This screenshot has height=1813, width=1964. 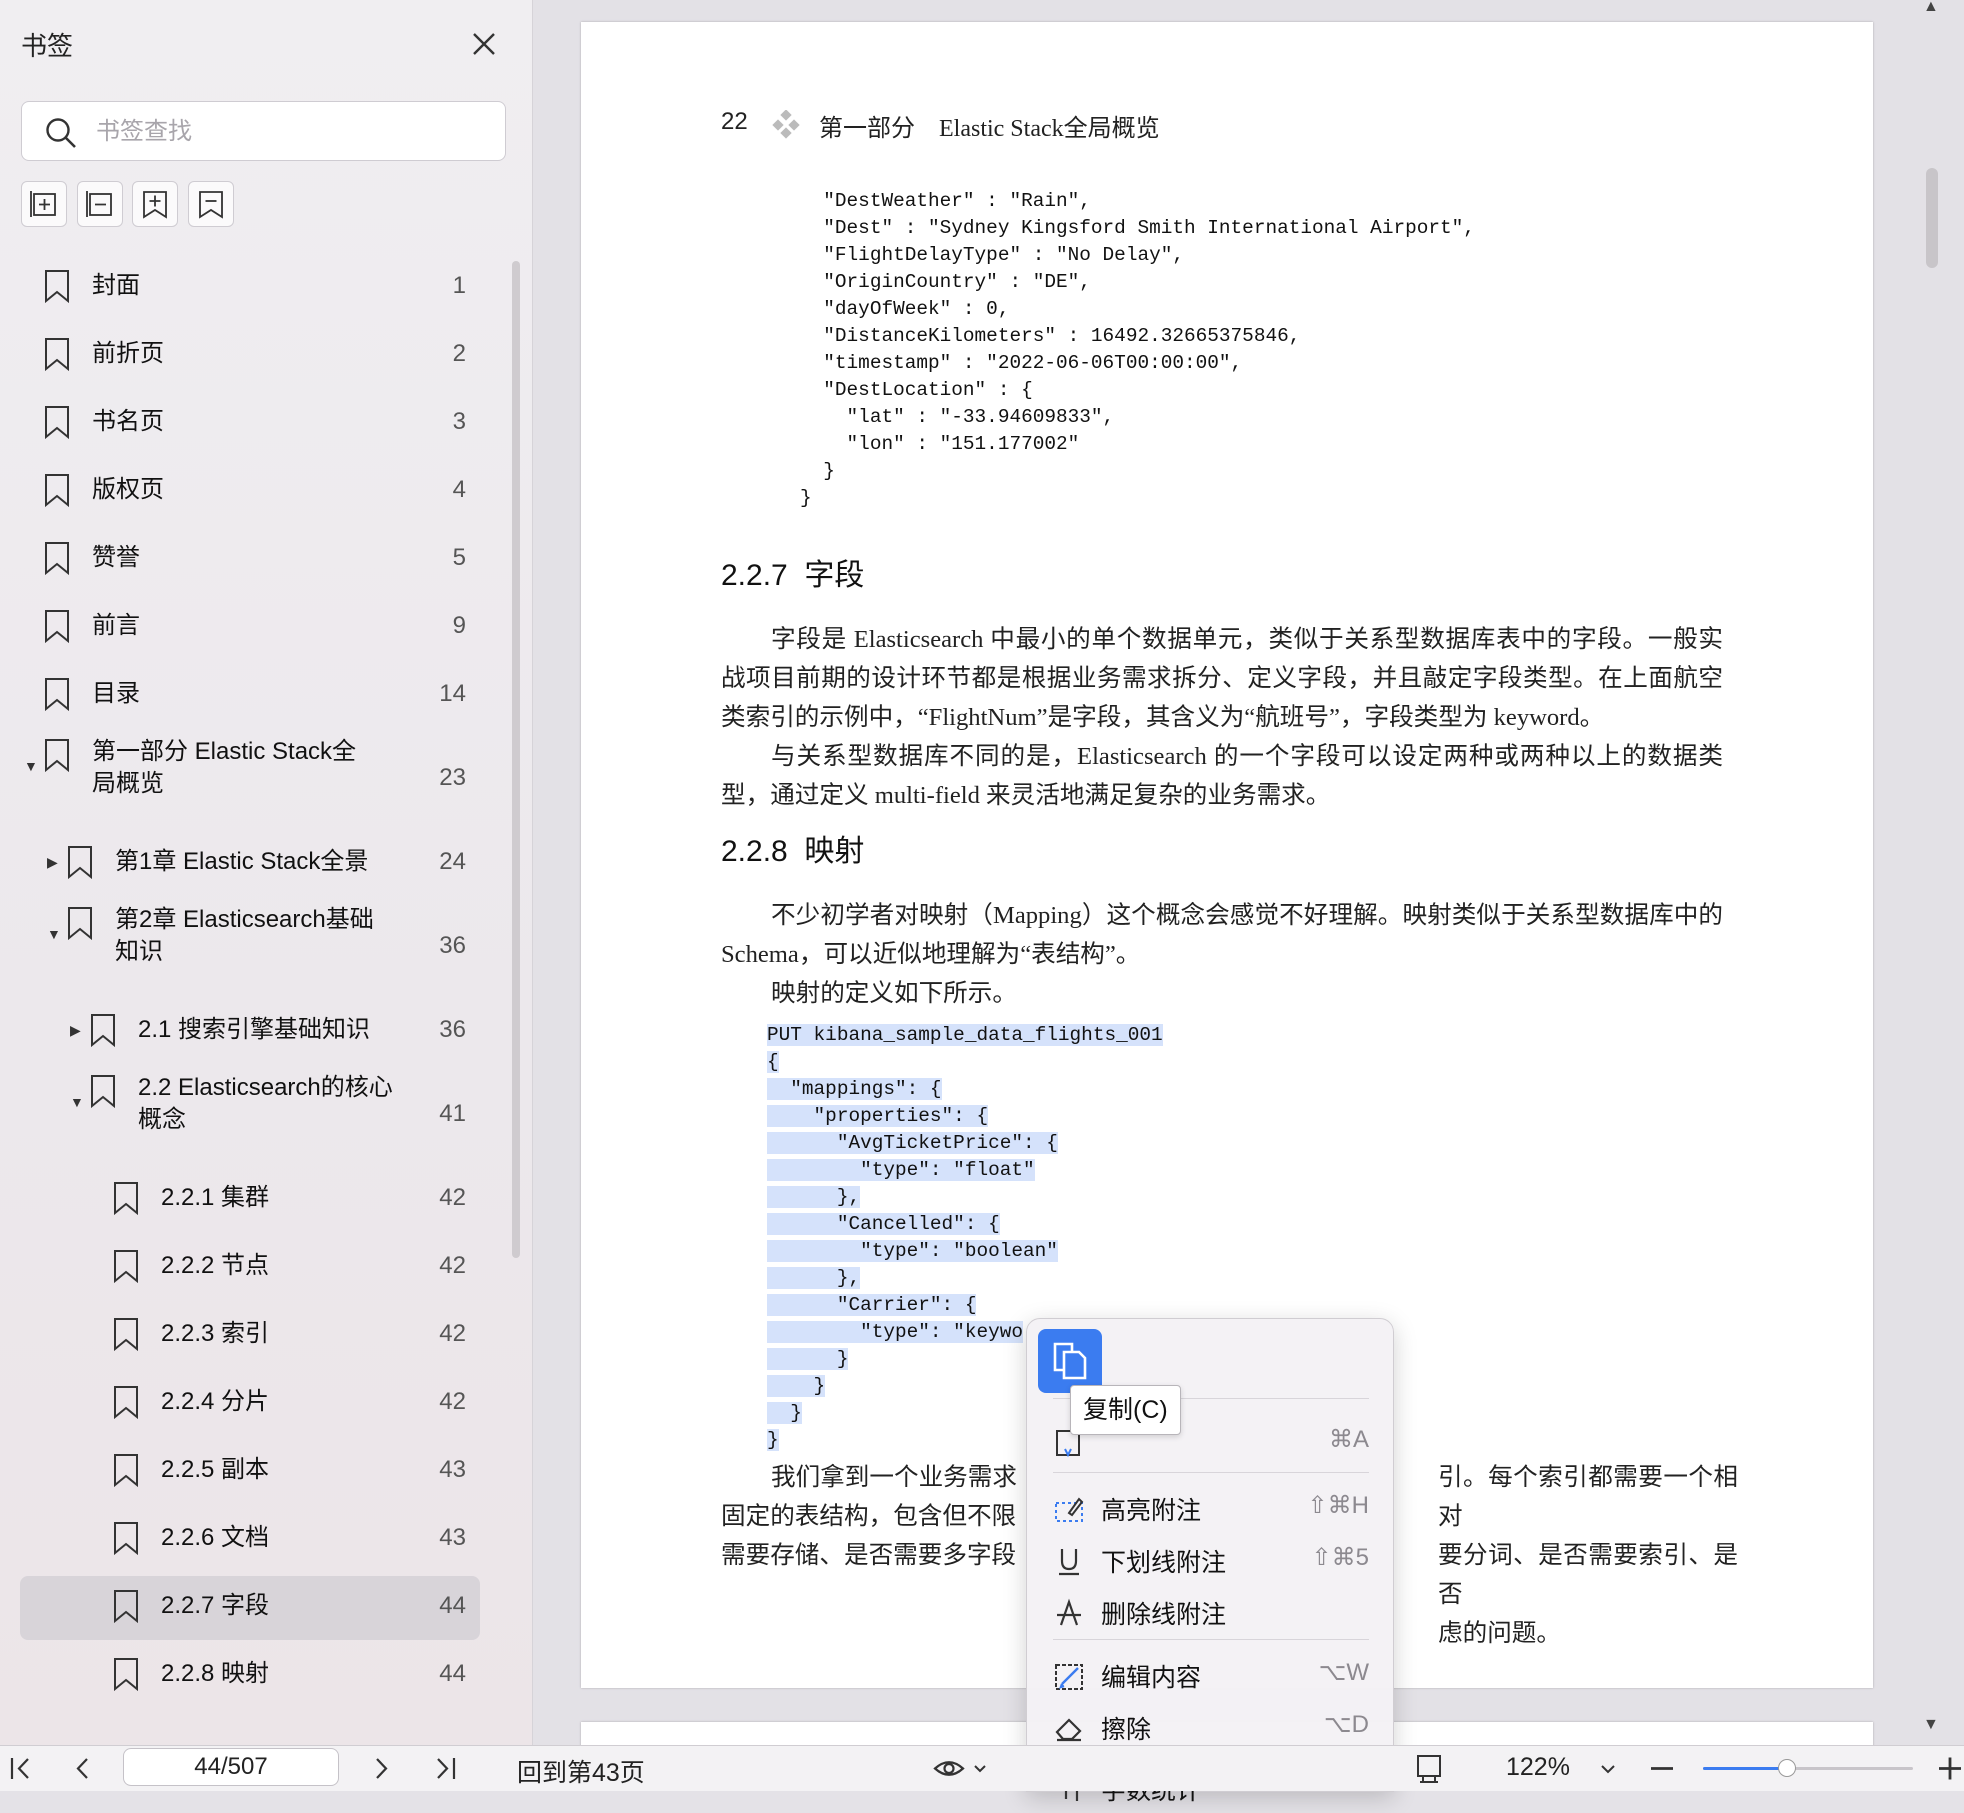 What do you see at coordinates (1346, 1724) in the screenshot?
I see `menu-item-shortcut: ⌥D` at bounding box center [1346, 1724].